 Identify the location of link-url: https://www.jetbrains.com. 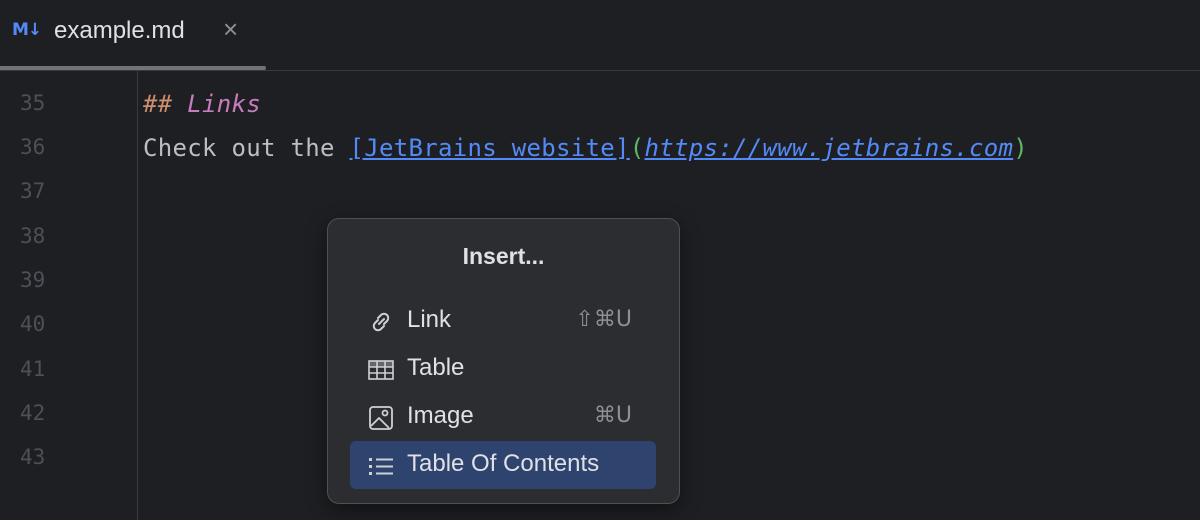
(829, 148).